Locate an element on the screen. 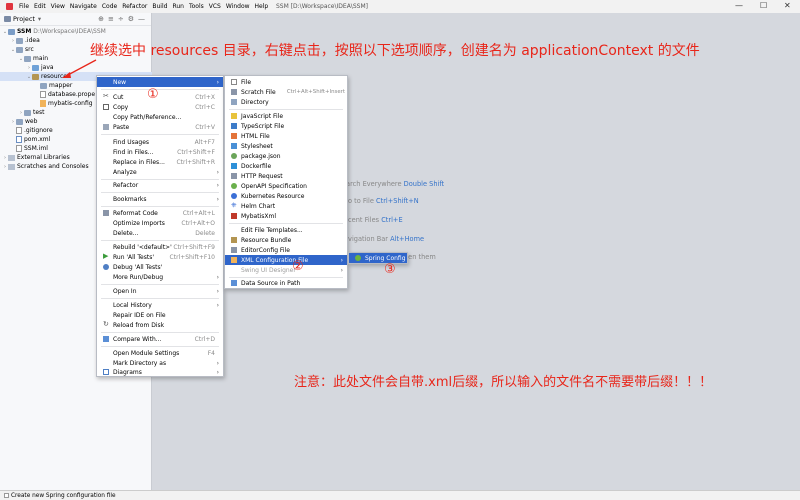  tree-item-gitignore: .gitignore is located at coordinates (34, 130).